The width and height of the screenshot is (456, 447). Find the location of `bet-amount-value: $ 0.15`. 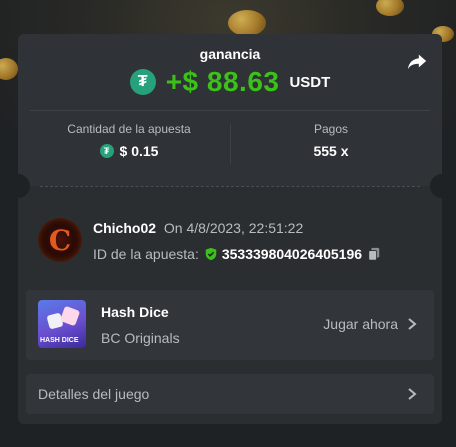

bet-amount-value: $ 0.15 is located at coordinates (139, 151).